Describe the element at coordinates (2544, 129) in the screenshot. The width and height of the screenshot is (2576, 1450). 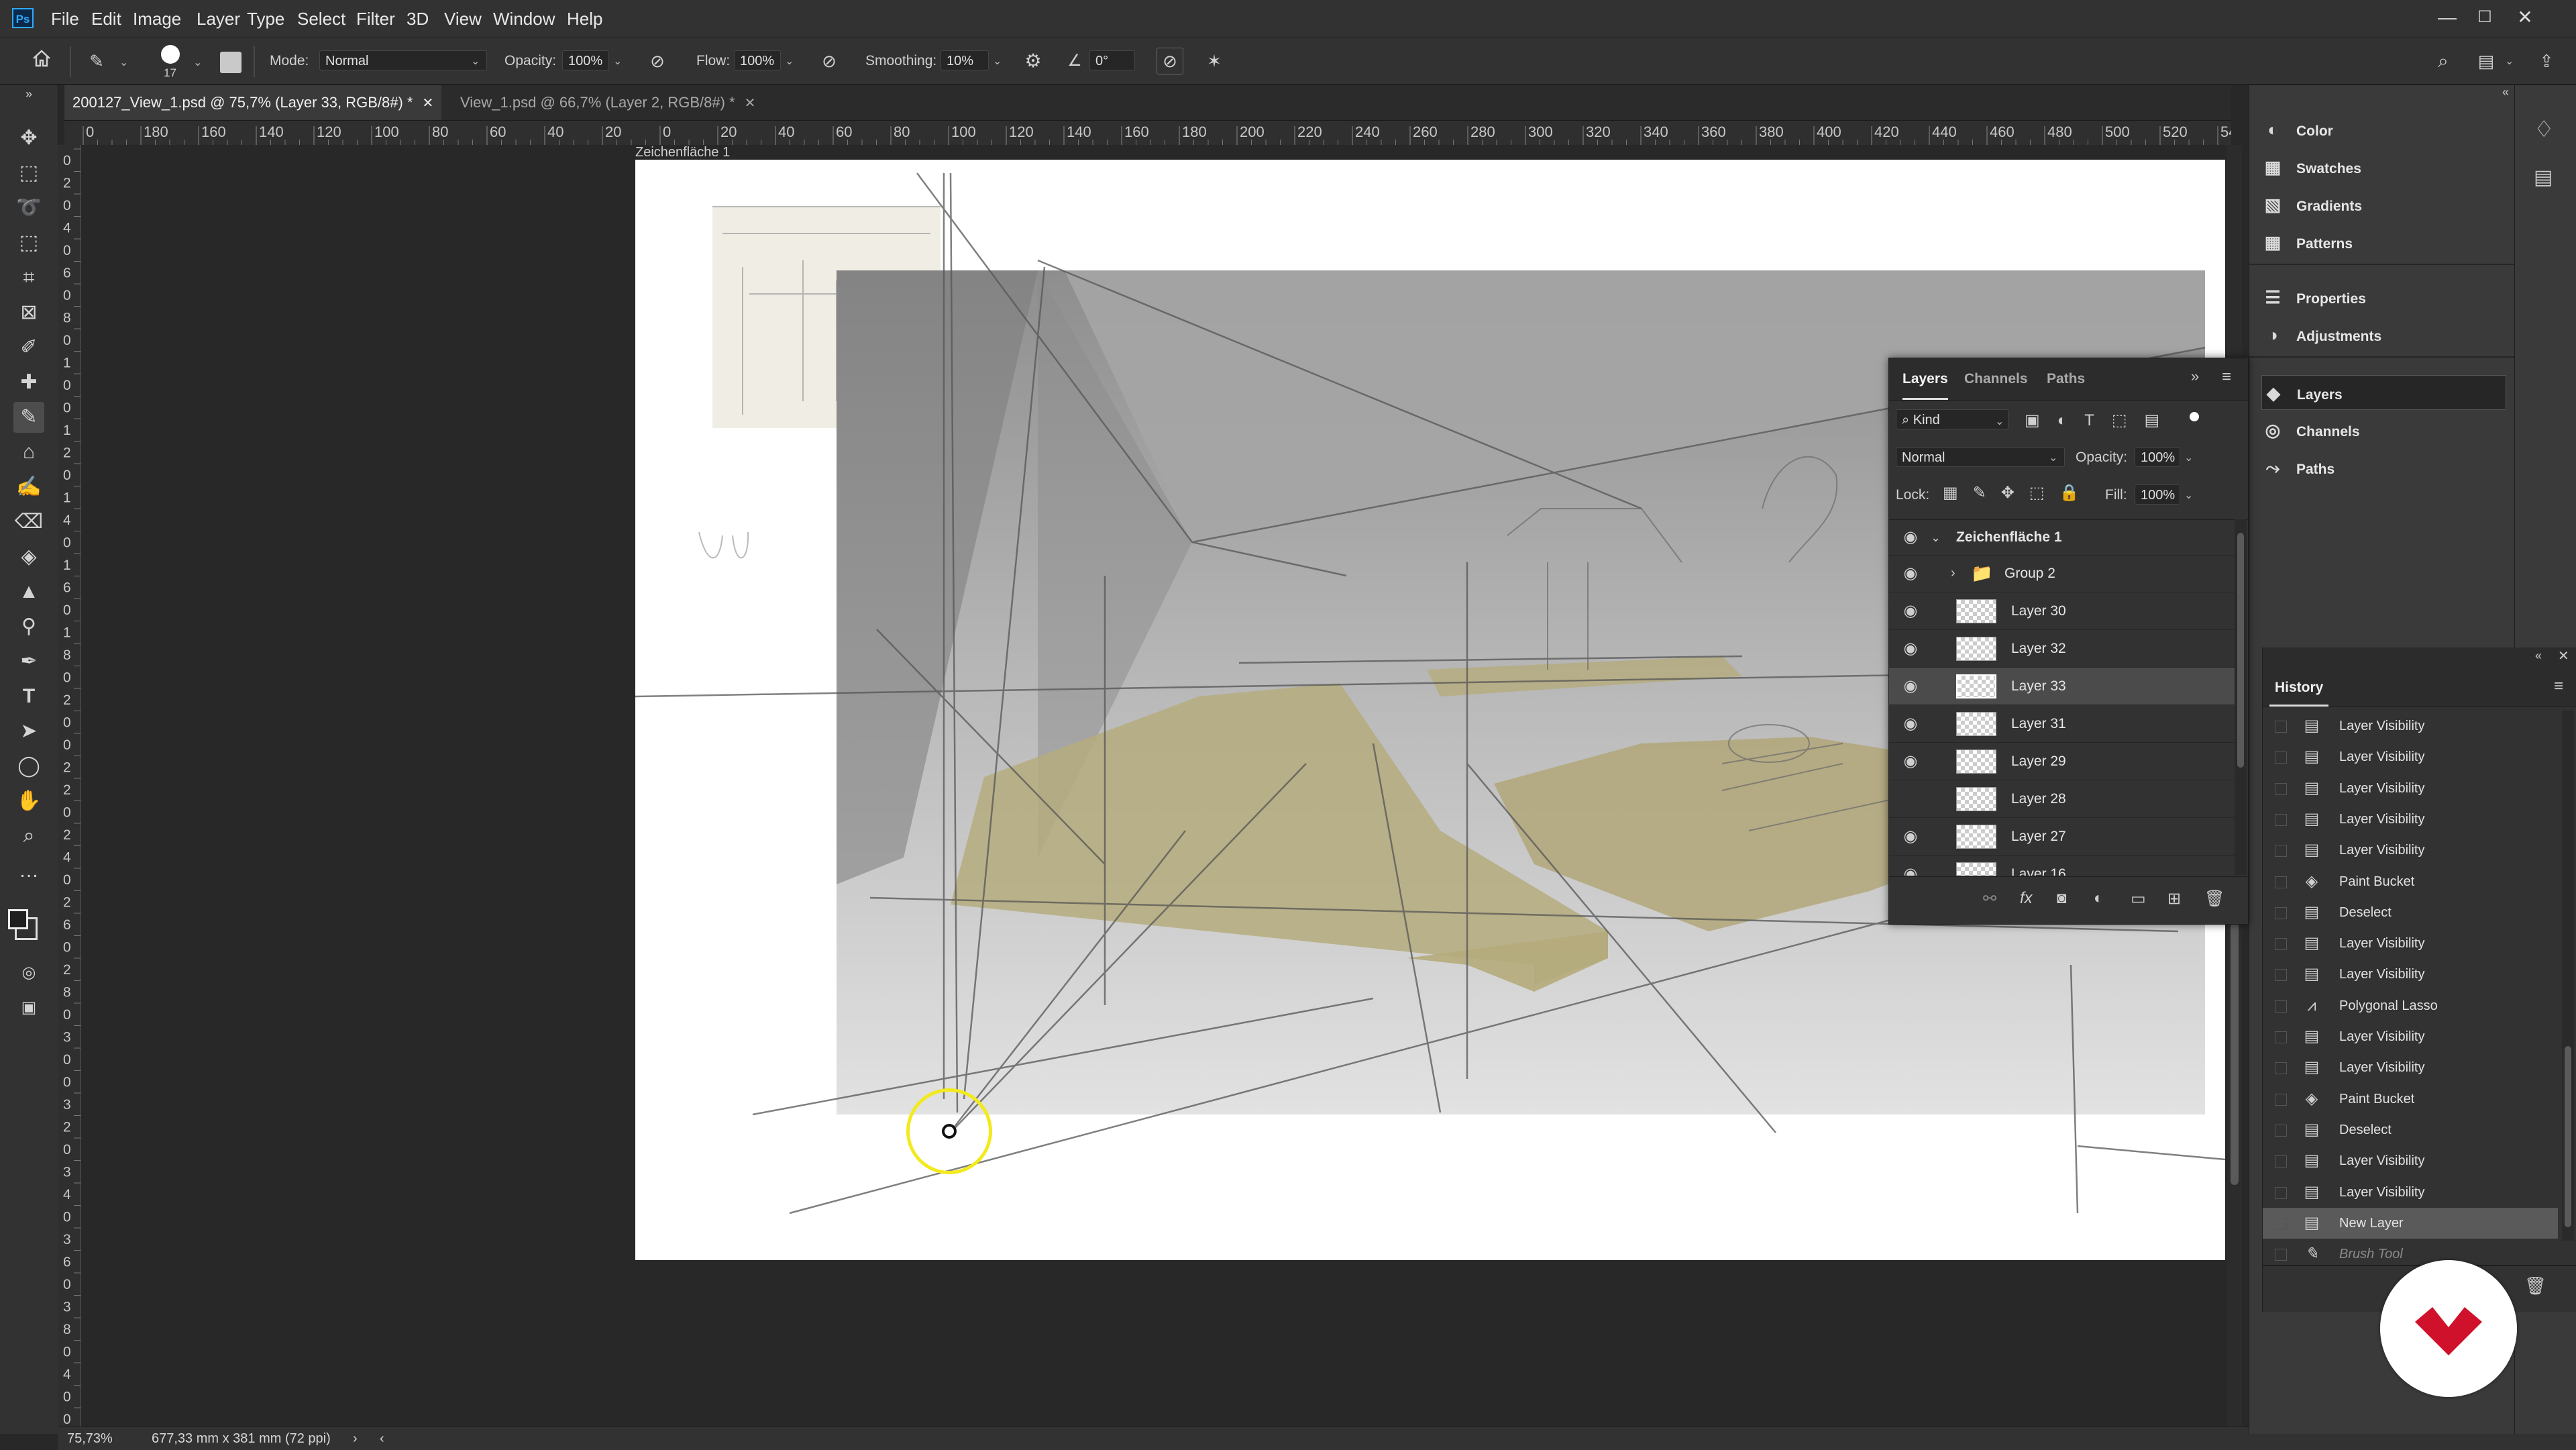
I see `learn-icon: ♢` at that location.